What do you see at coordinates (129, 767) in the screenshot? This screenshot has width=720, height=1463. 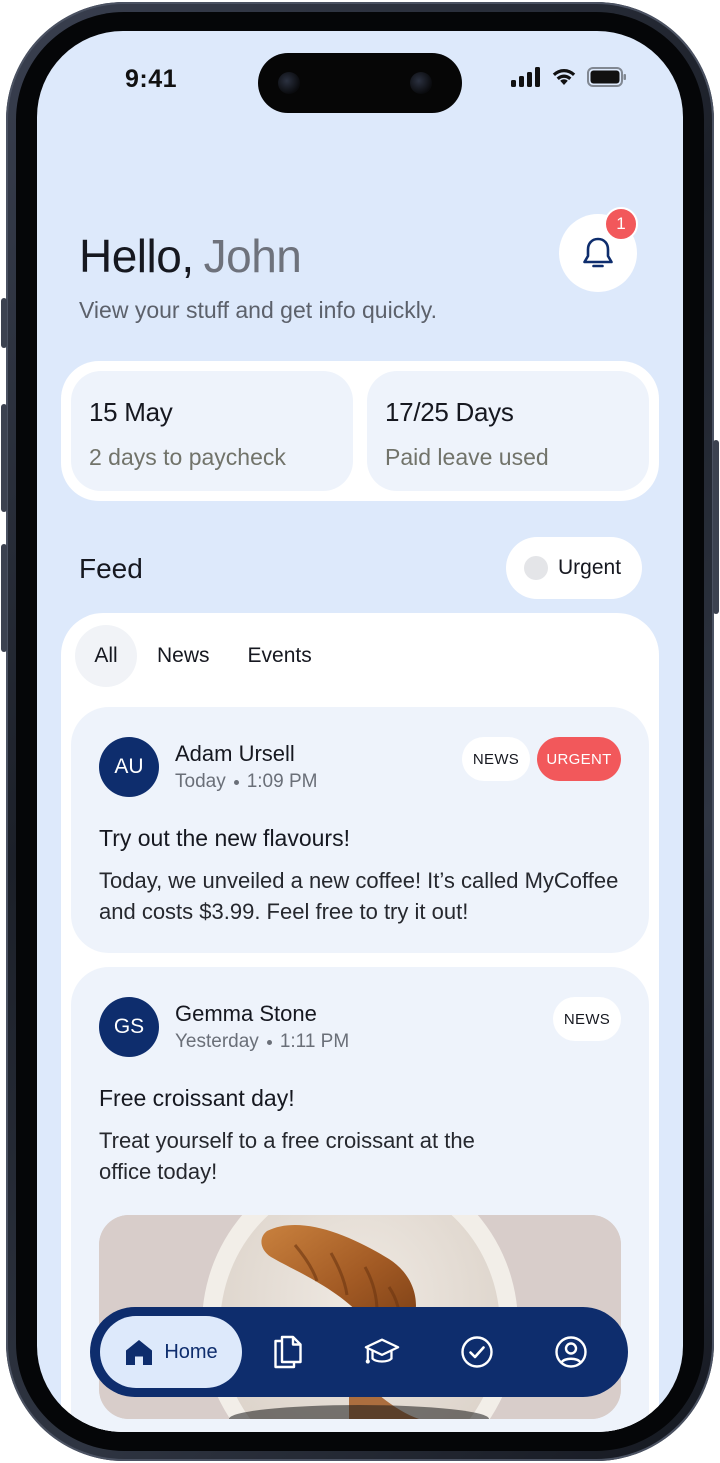 I see `avatar: AU` at bounding box center [129, 767].